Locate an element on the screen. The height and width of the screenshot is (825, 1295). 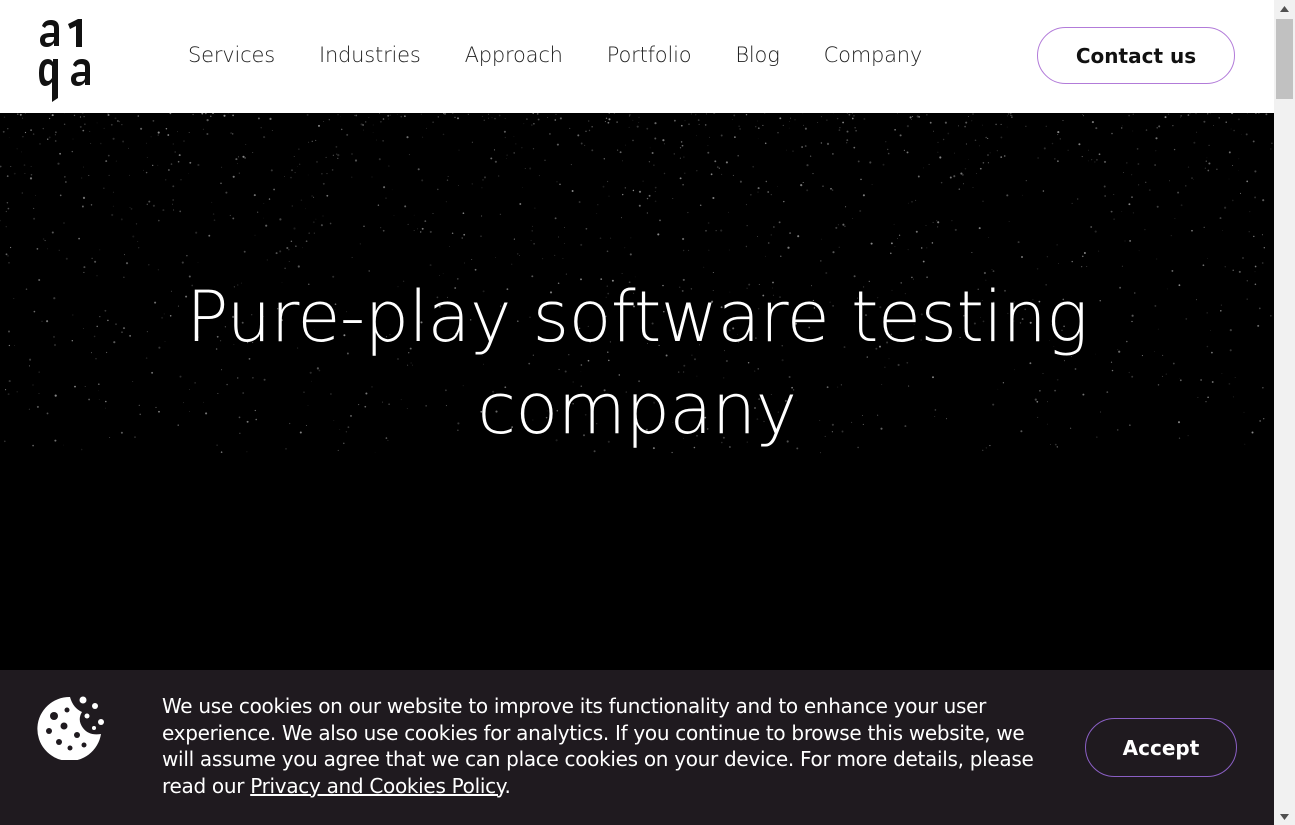
nav-approach: Approach is located at coordinates (514, 55).